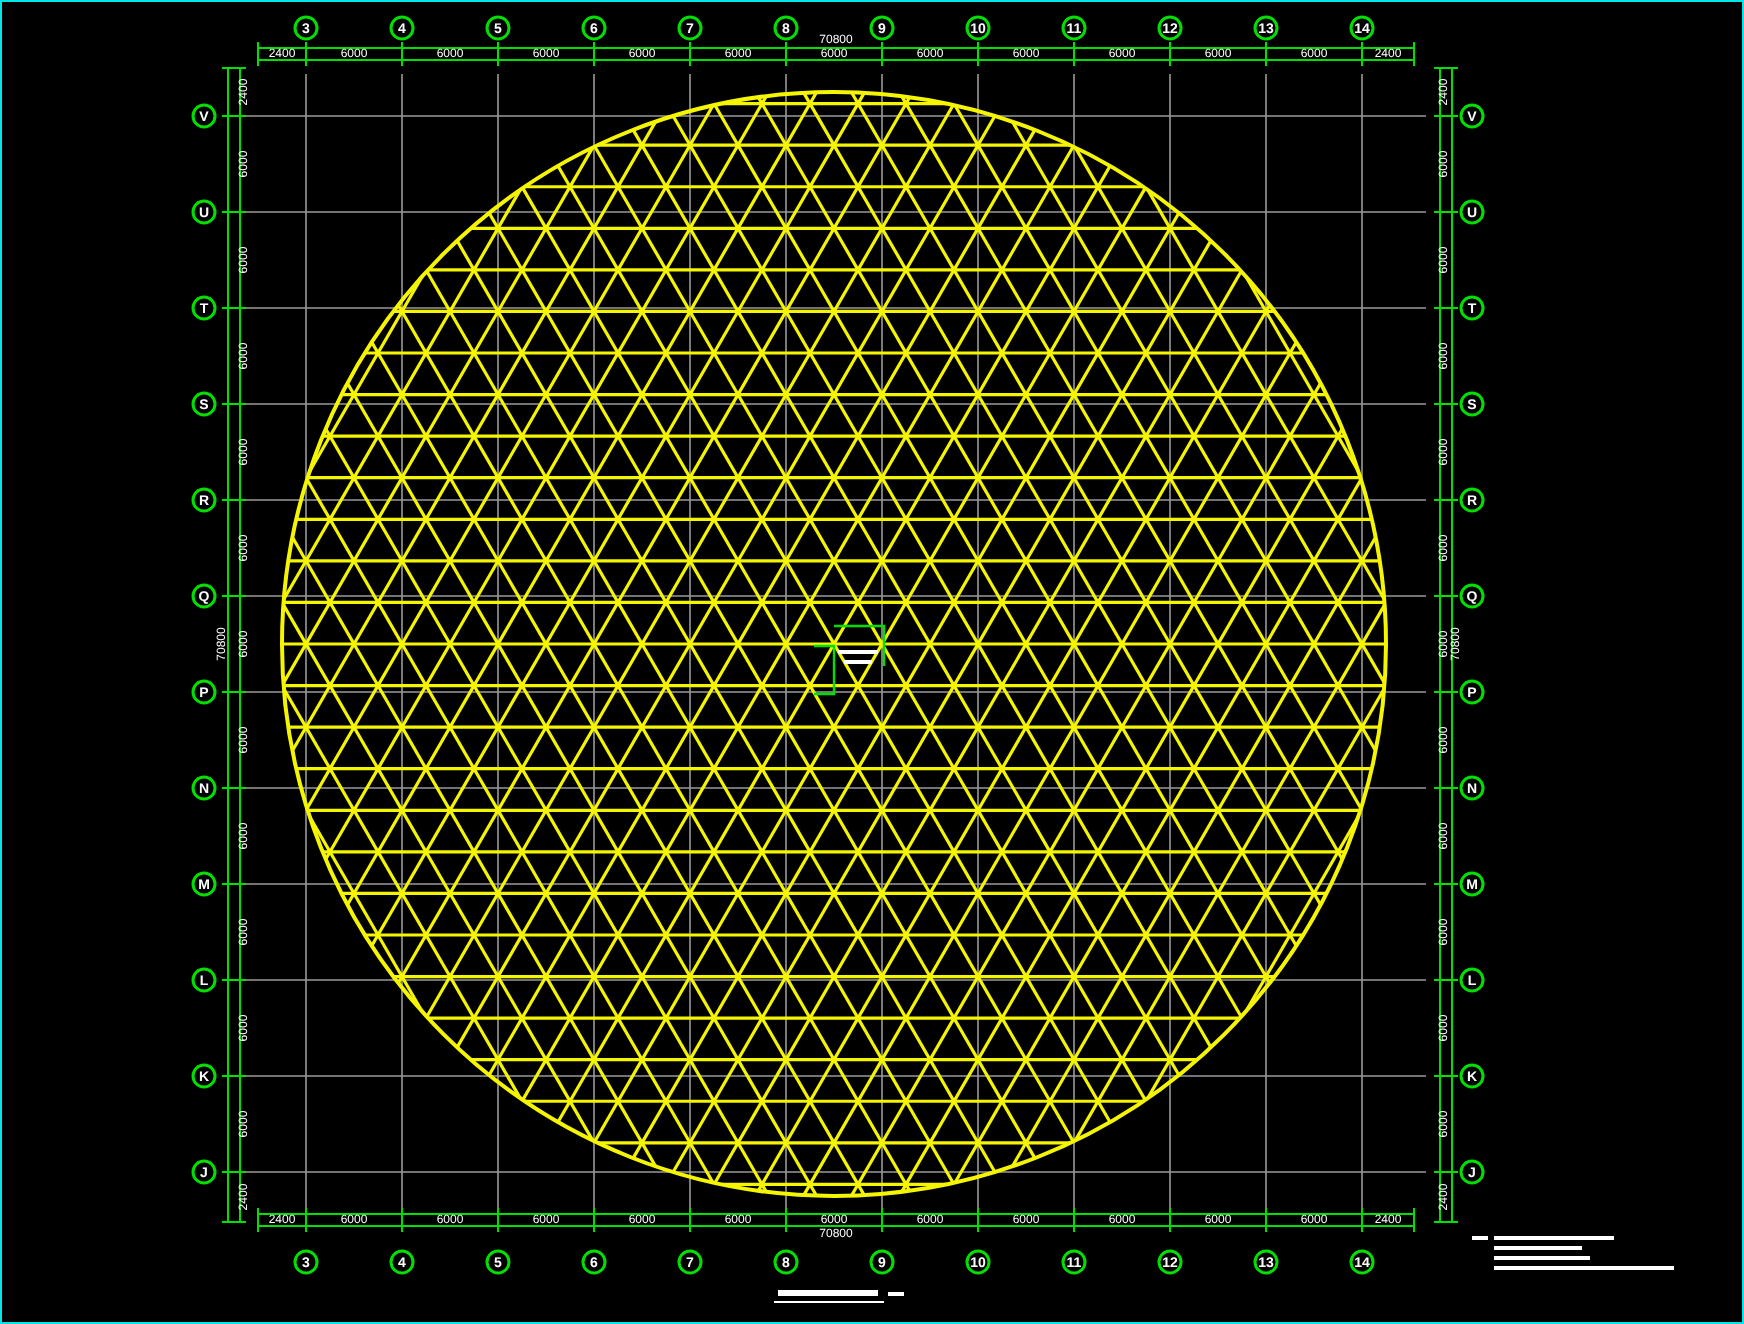  I want to click on title-drawing, so click(838, 1296).